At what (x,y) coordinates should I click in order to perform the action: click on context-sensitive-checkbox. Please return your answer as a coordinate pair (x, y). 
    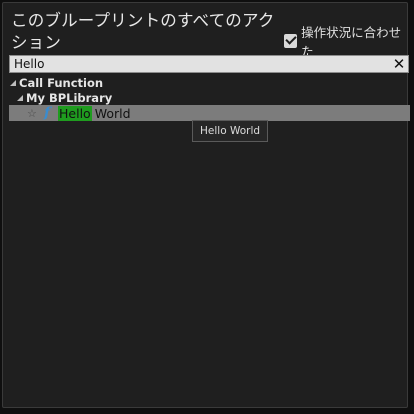
    Looking at the image, I should click on (291, 41).